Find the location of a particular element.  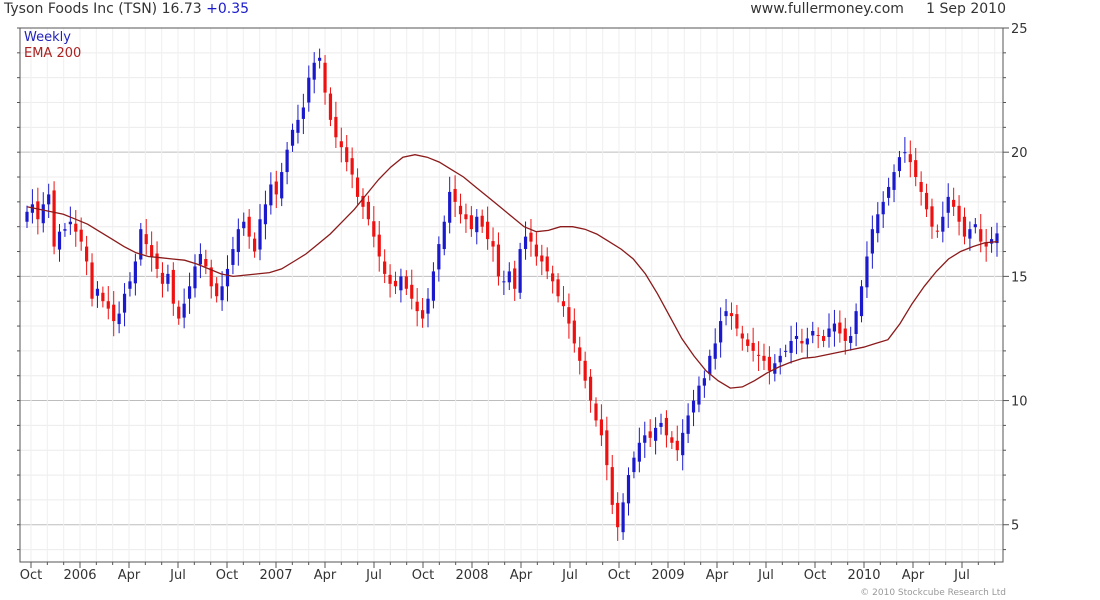

x-tick-label: 2007 is located at coordinates (275, 575).